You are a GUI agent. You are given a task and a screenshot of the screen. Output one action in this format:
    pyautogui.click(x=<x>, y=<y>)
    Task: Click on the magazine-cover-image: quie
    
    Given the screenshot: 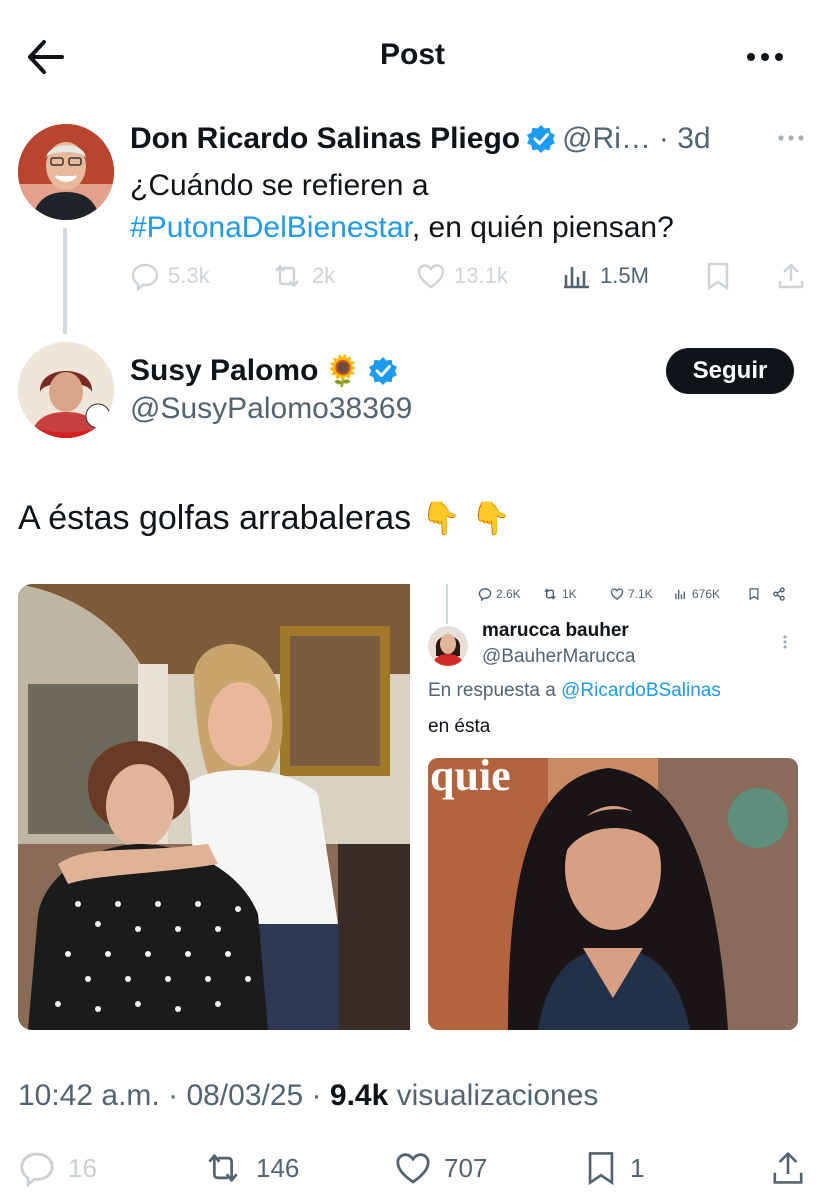 What is the action you would take?
    pyautogui.click(x=613, y=894)
    